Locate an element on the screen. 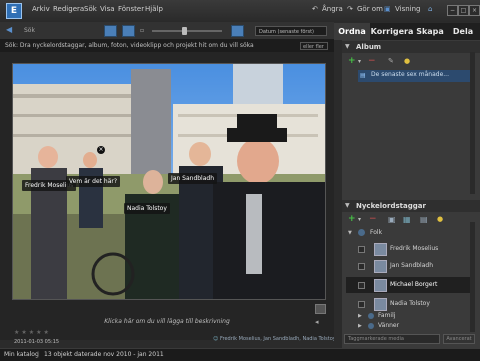 This screenshot has height=361, width=480. keyword-nadia: Nadia Tolstoy is located at coordinates (409, 304).